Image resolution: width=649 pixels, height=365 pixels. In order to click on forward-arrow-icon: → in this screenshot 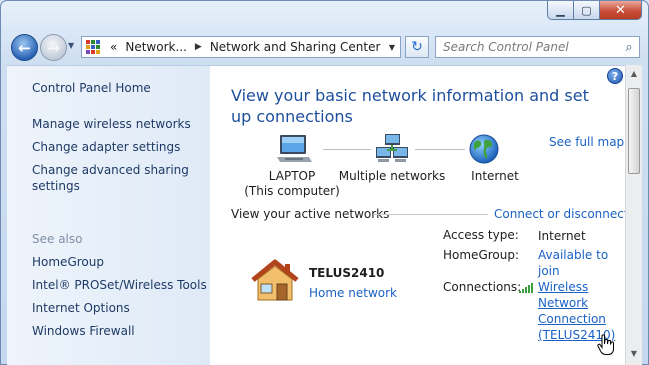, I will do `click(53, 47)`.